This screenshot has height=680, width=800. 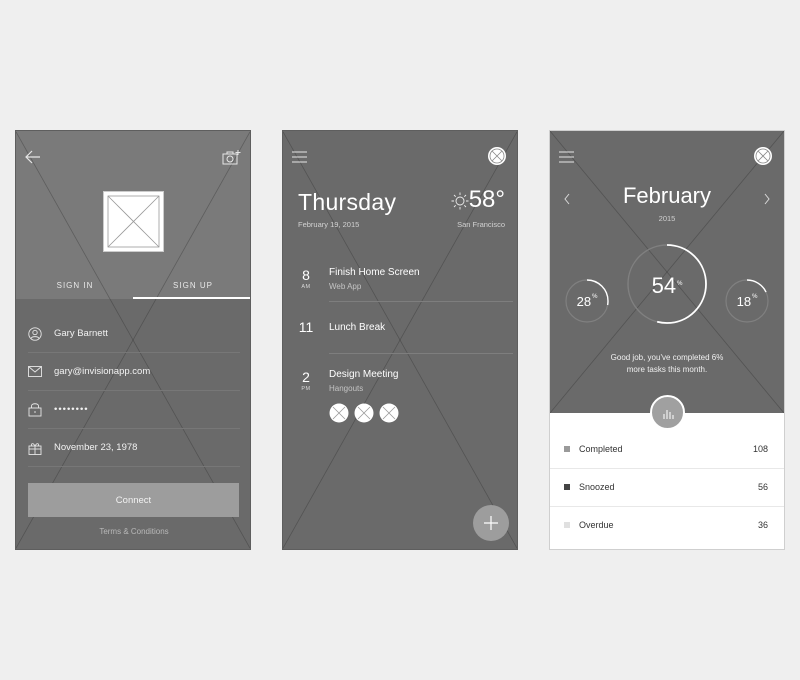 What do you see at coordinates (134, 410) in the screenshot?
I see `password-field: ••••••••` at bounding box center [134, 410].